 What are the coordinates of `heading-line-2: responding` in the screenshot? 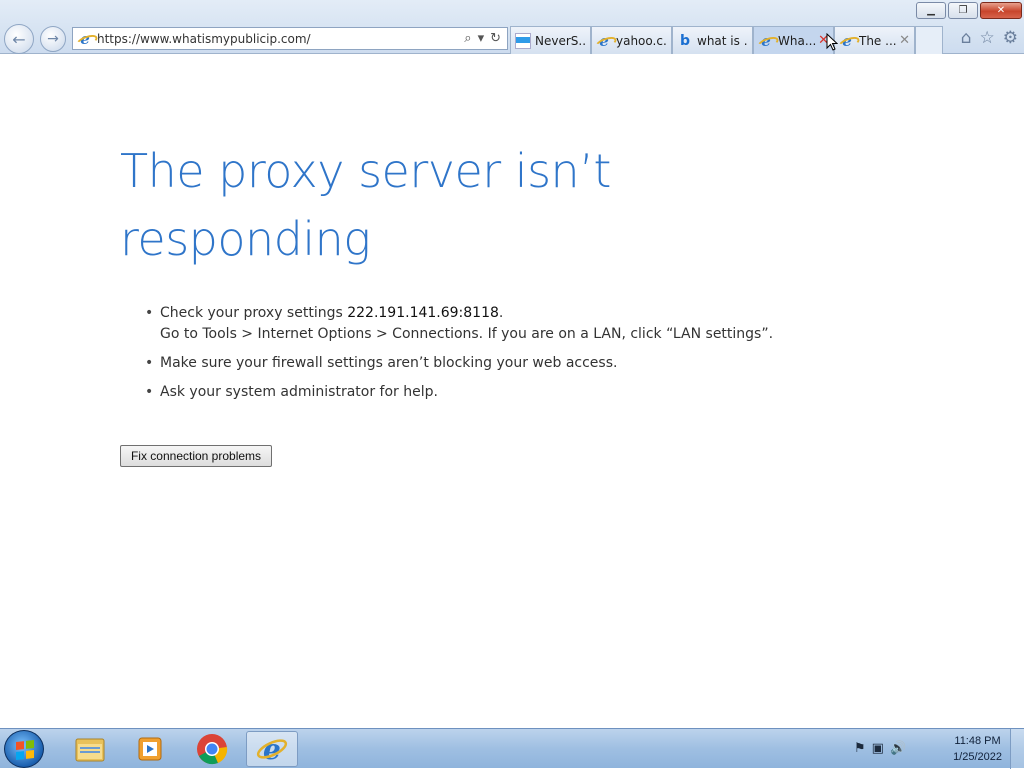 It's located at (245, 239).